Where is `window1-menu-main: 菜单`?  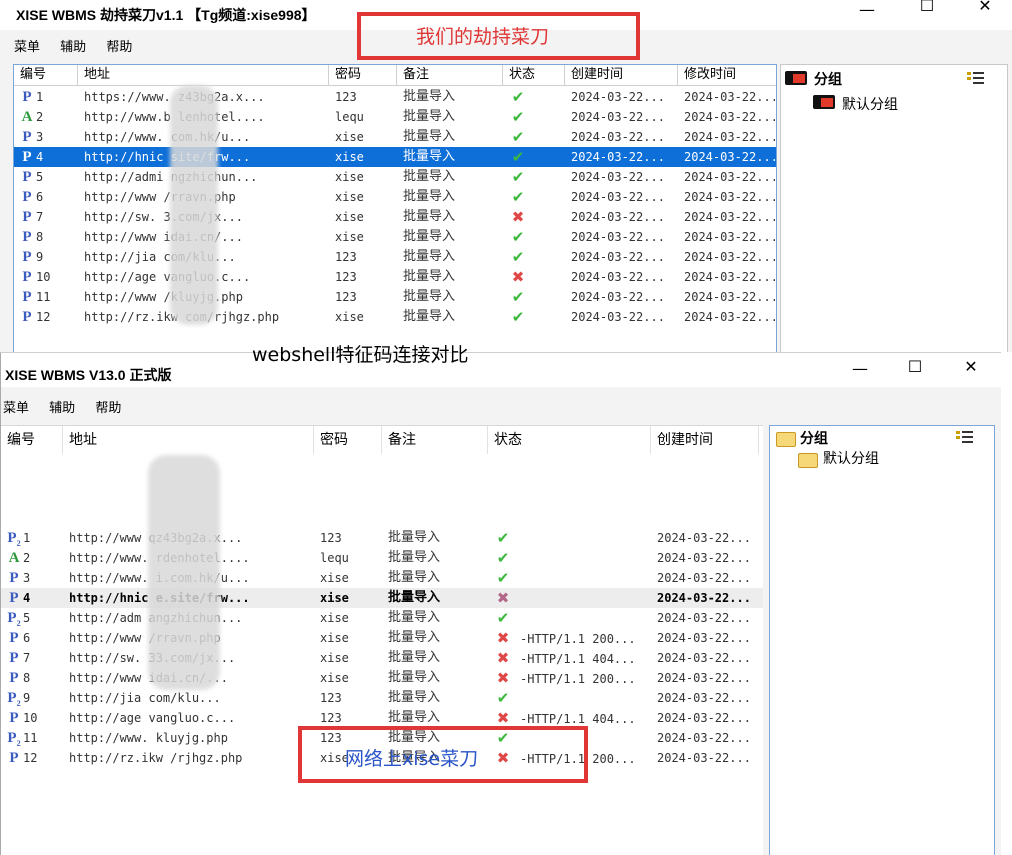
window1-menu-main: 菜单 is located at coordinates (27, 47).